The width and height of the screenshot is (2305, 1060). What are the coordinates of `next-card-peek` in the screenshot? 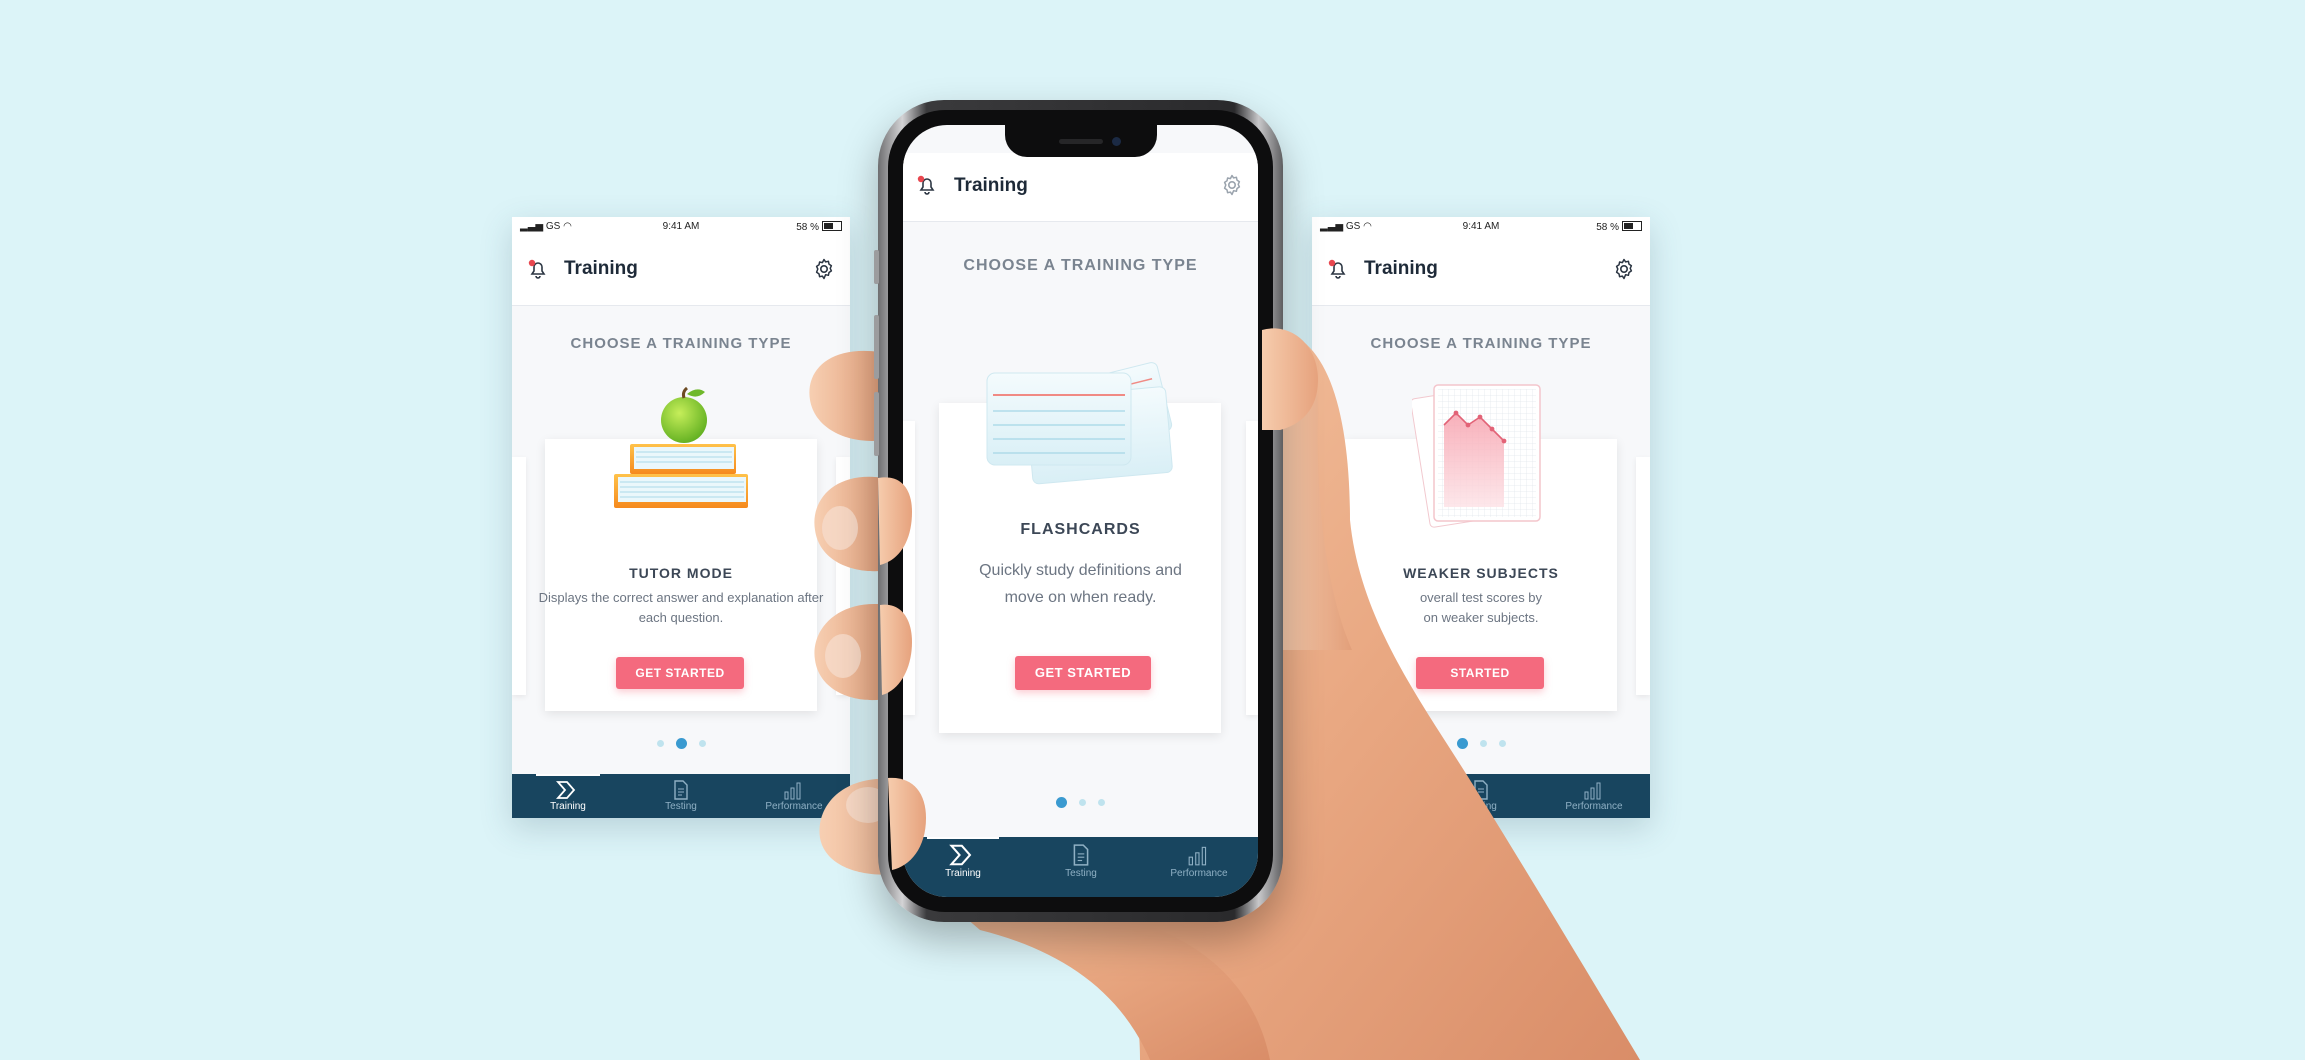 It's located at (1252, 568).